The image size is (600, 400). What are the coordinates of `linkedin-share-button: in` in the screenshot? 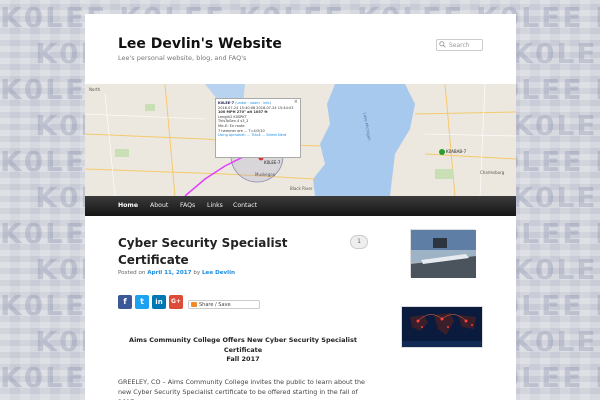 It's located at (159, 302).